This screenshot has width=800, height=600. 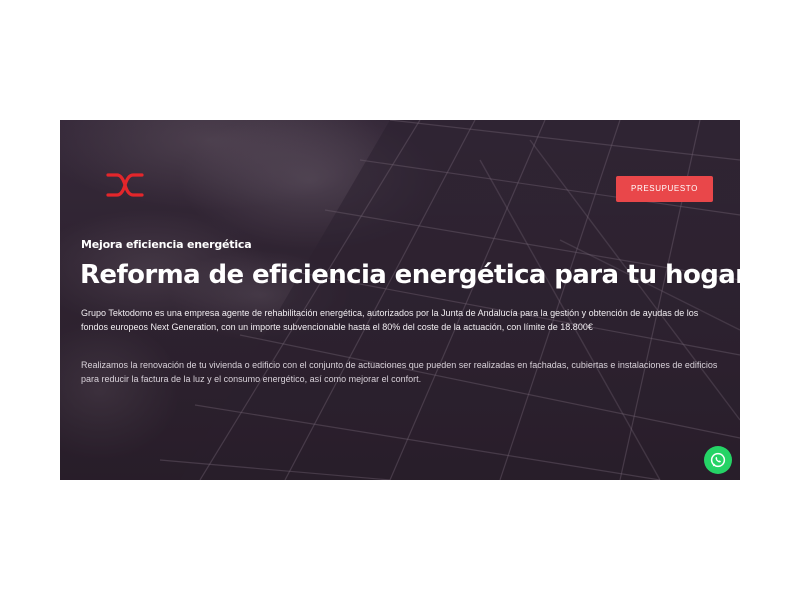 I want to click on whatsapp-chat-button, so click(x=718, y=460).